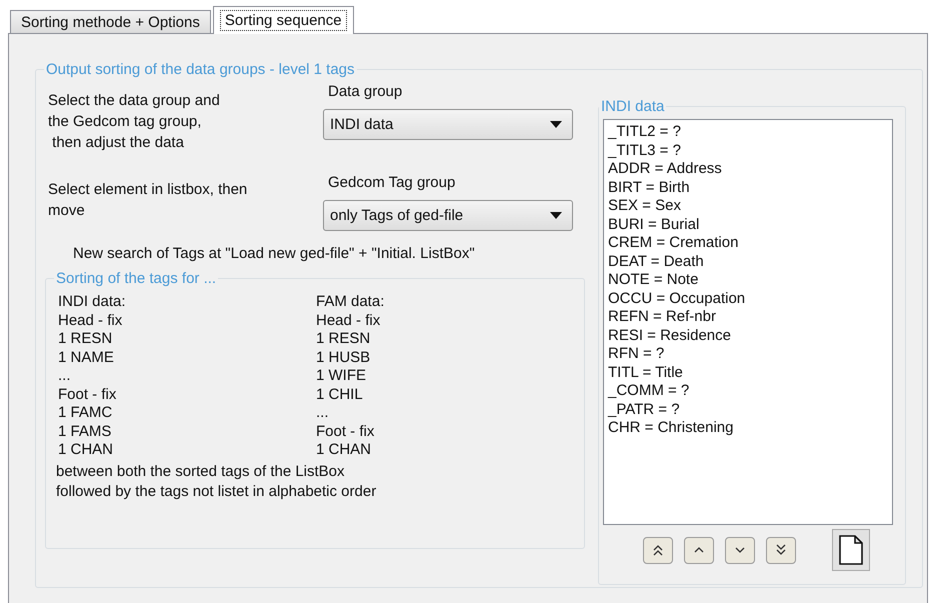 This screenshot has width=939, height=603. I want to click on tag-line: 1 NAME, so click(86, 357).